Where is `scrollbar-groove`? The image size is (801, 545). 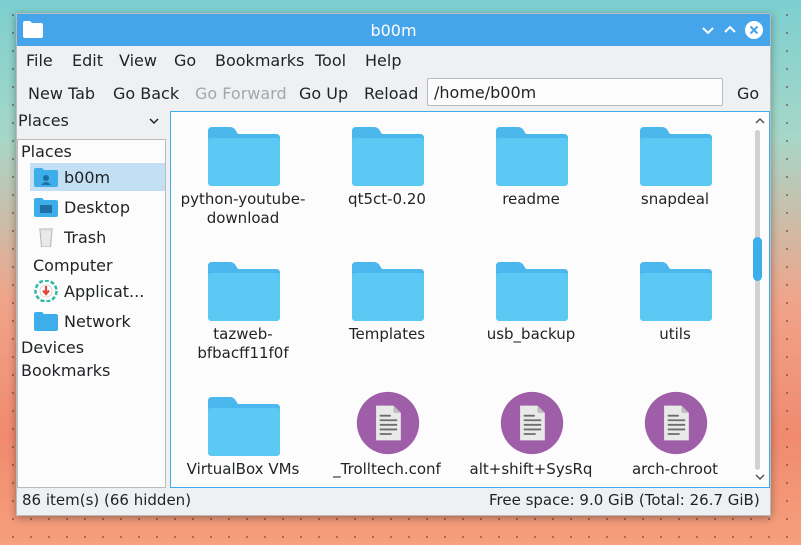 scrollbar-groove is located at coordinates (757, 300).